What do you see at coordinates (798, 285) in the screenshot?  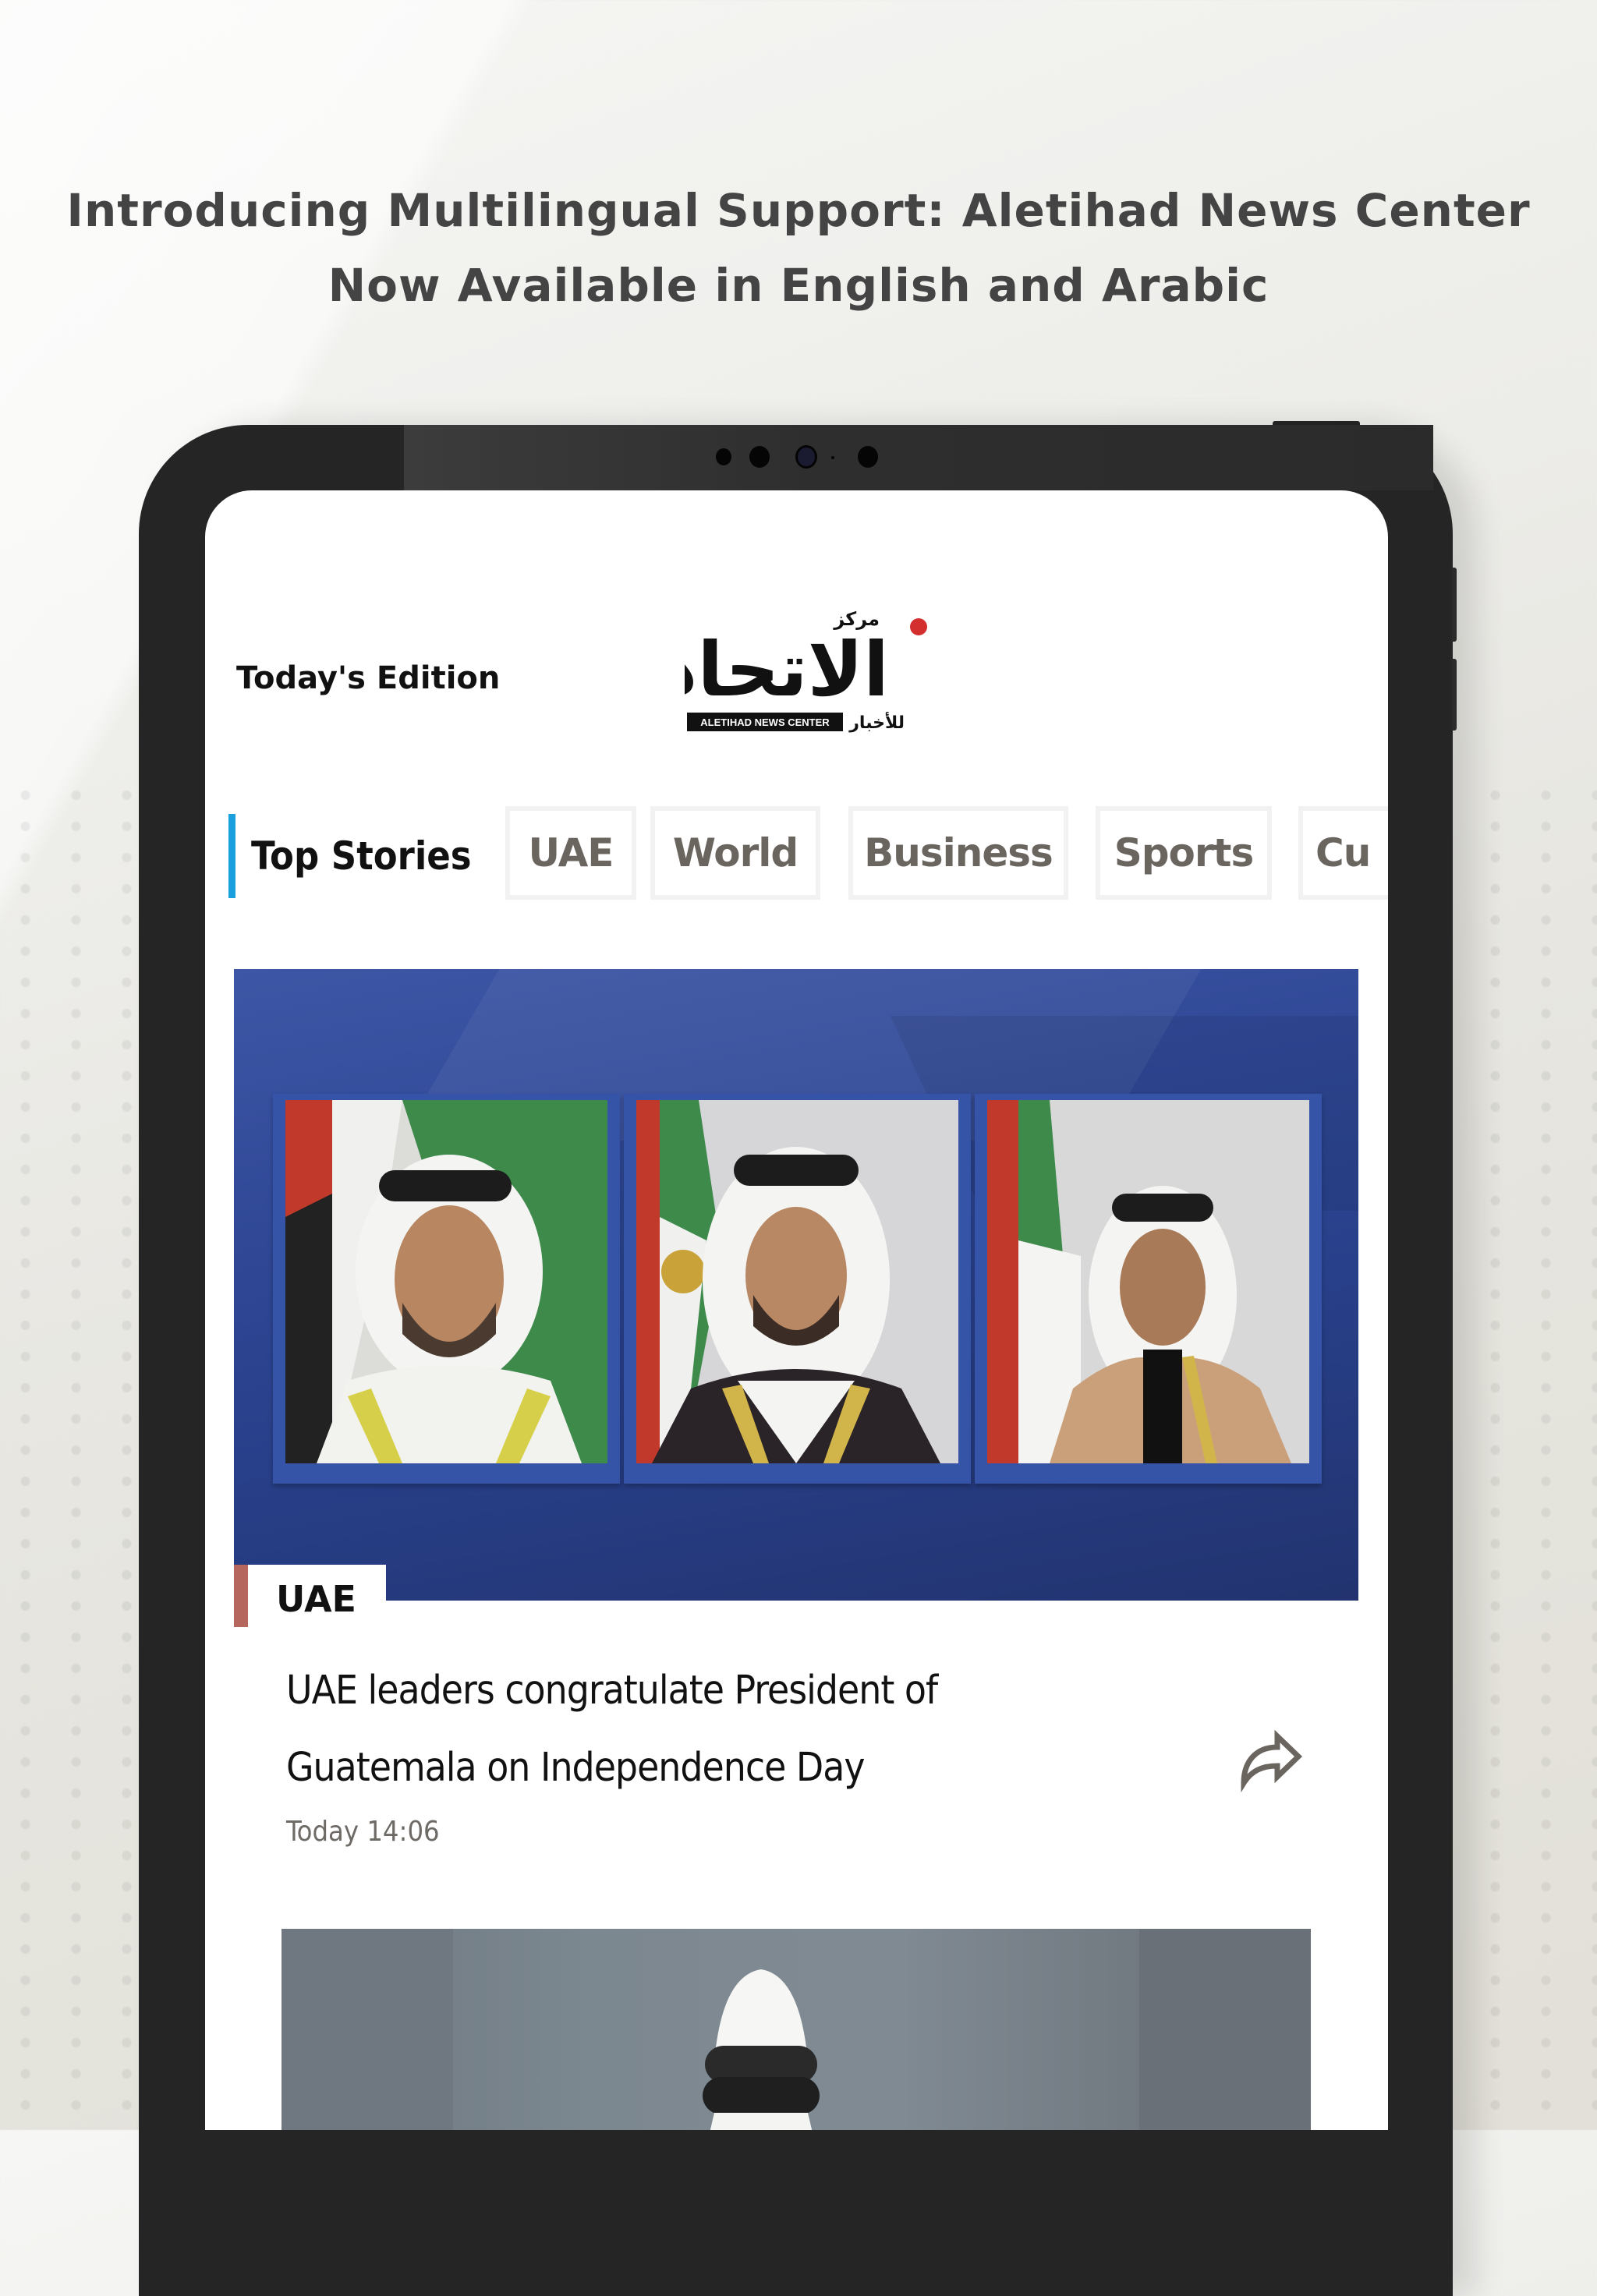 I see `promo-headline-line-2: Now Available in English and Arabic` at bounding box center [798, 285].